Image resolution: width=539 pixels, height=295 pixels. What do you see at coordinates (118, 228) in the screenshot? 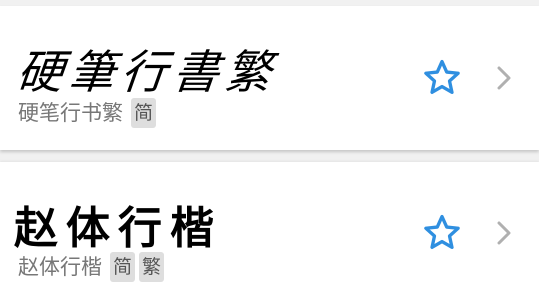
I see `font-preview-text: 赵体行楷` at bounding box center [118, 228].